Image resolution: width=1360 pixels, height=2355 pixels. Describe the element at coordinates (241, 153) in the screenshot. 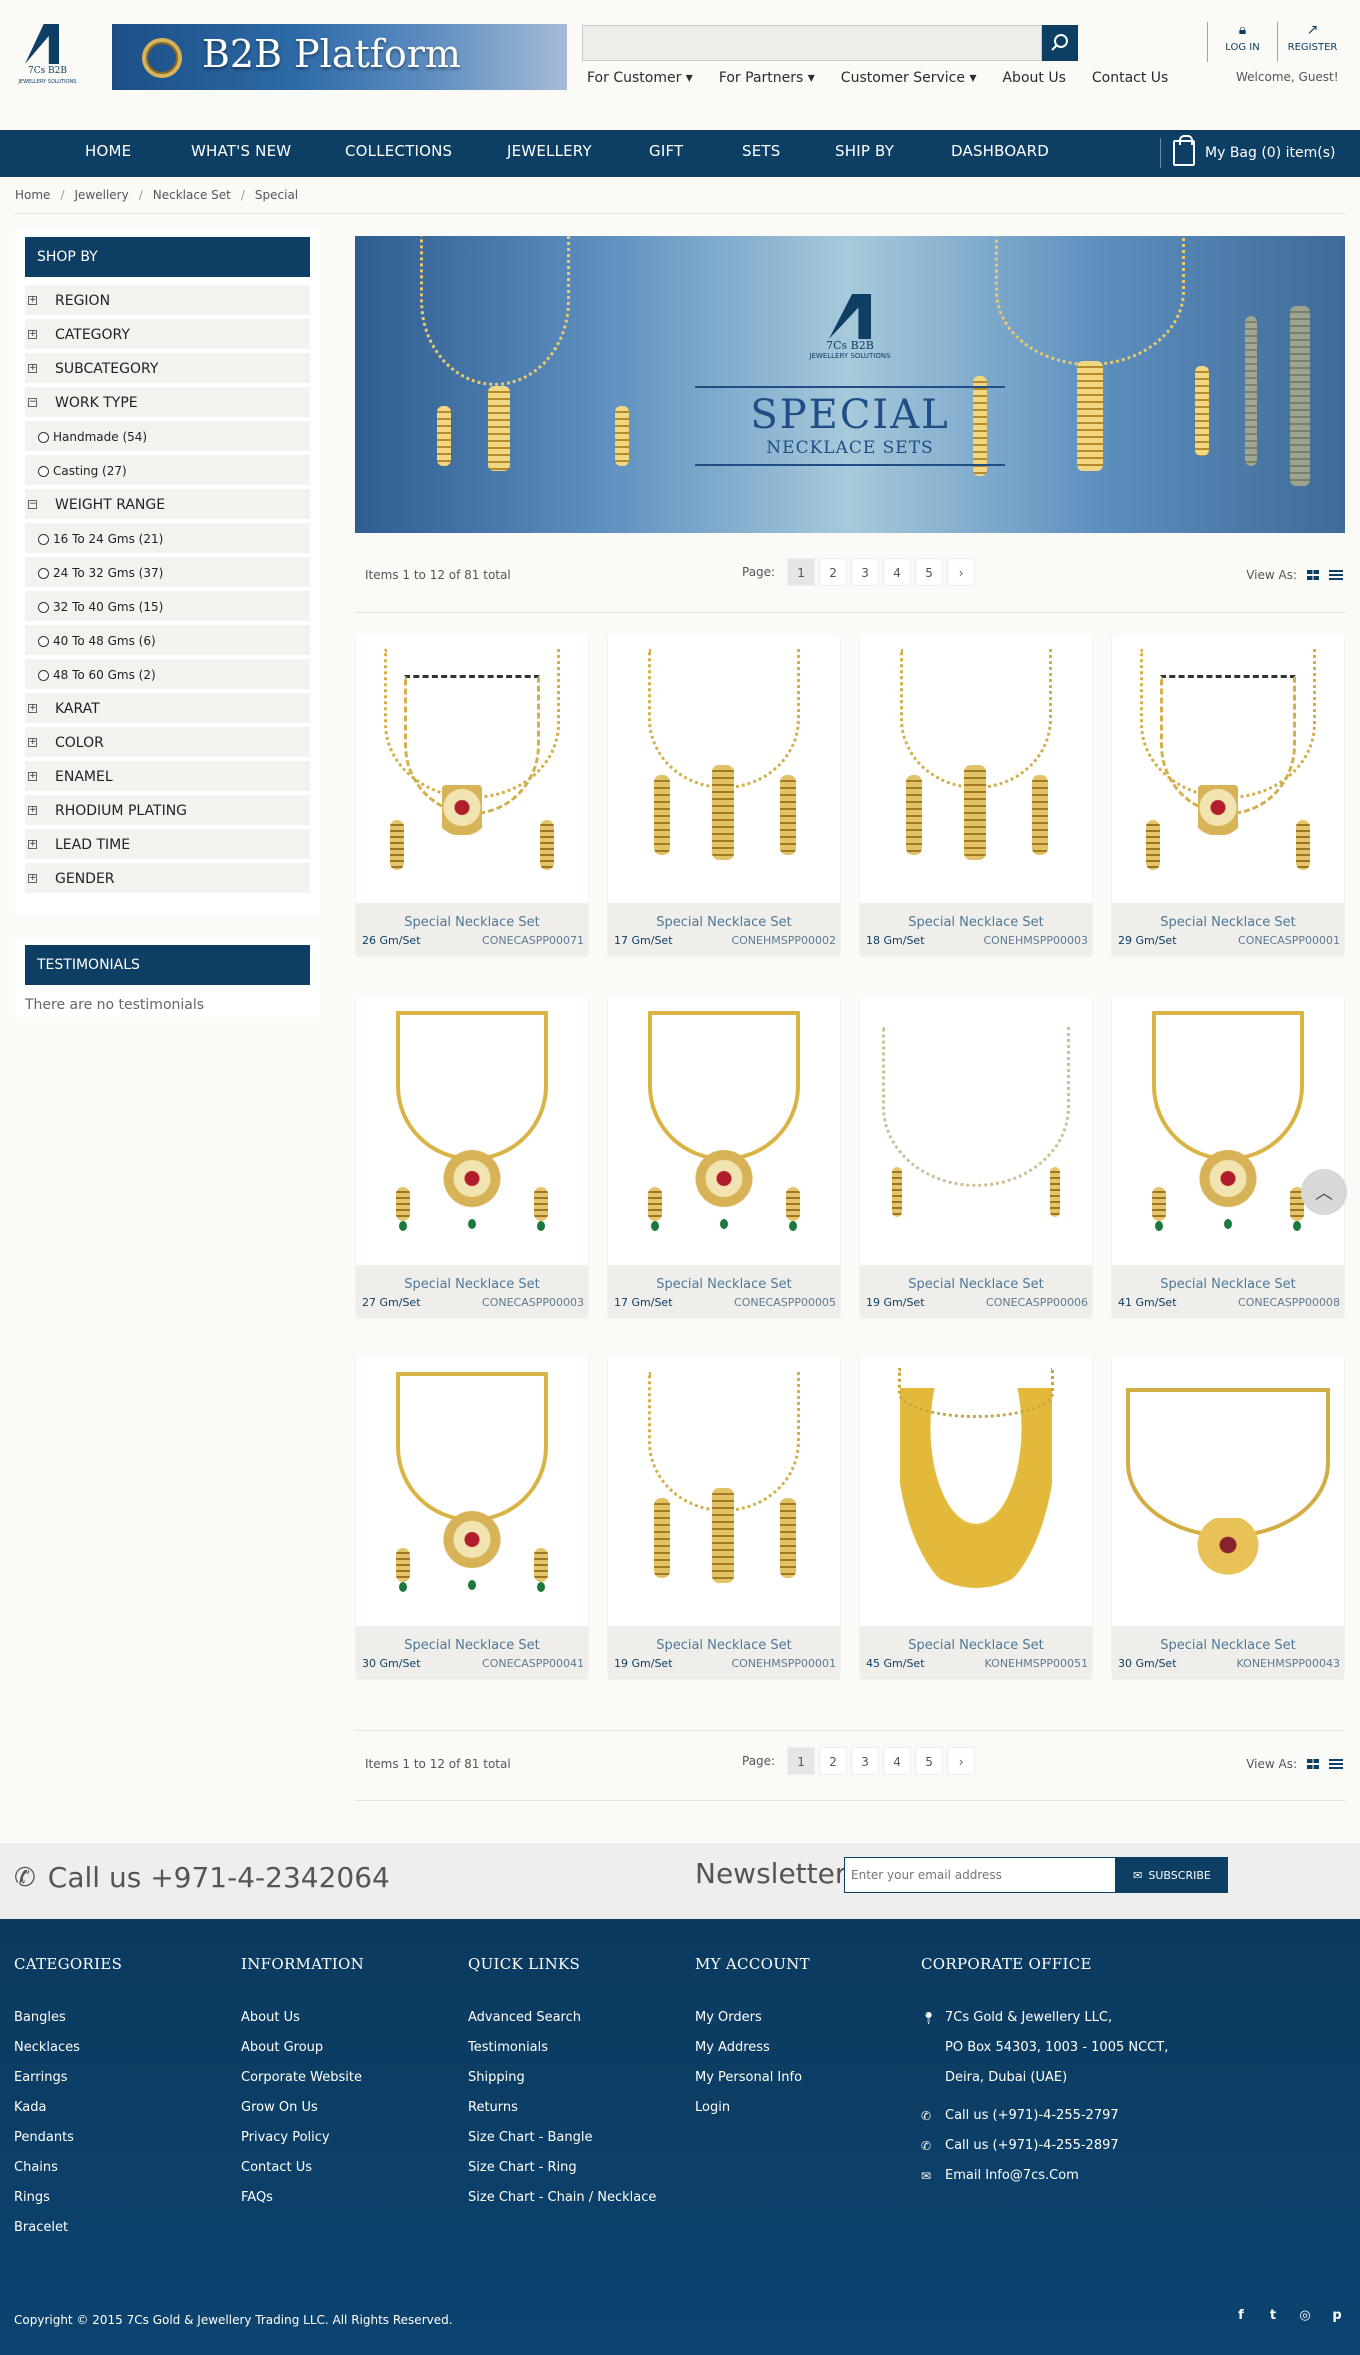

I see `nav-whats-new: WHAT'S NEW` at that location.